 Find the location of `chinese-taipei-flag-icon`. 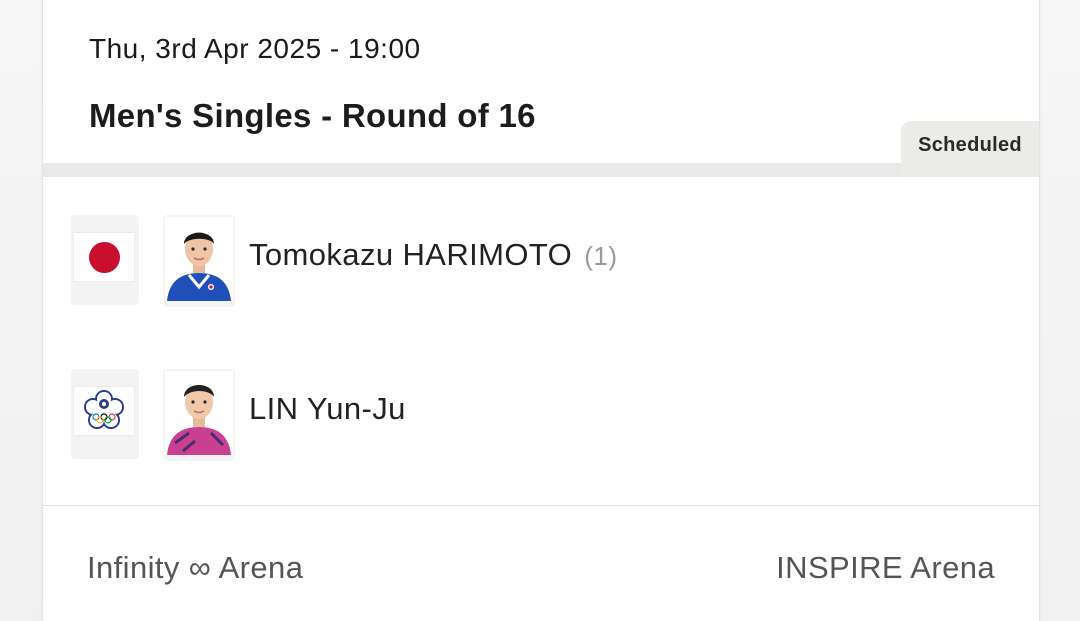

chinese-taipei-flag-icon is located at coordinates (104, 411).